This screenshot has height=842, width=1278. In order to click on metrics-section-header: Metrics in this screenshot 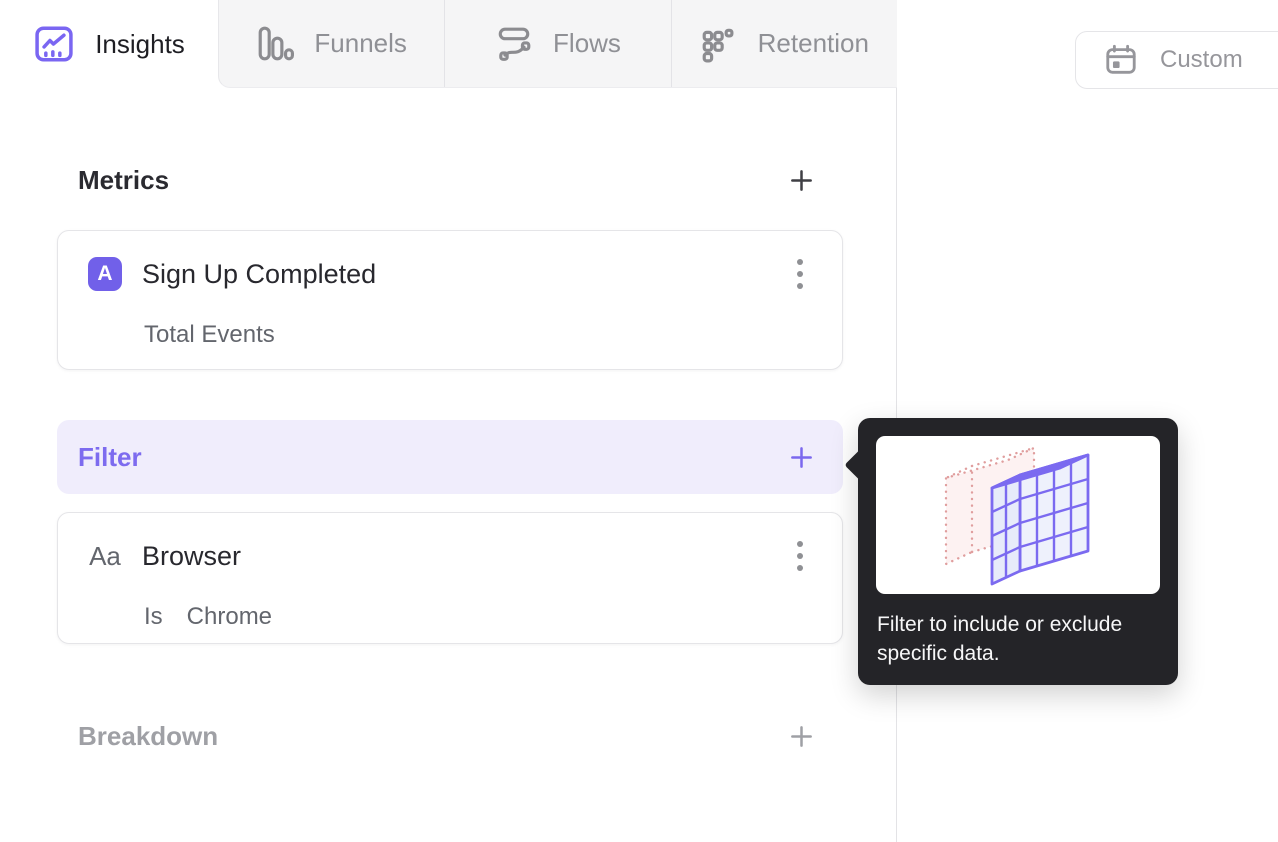, I will do `click(450, 180)`.